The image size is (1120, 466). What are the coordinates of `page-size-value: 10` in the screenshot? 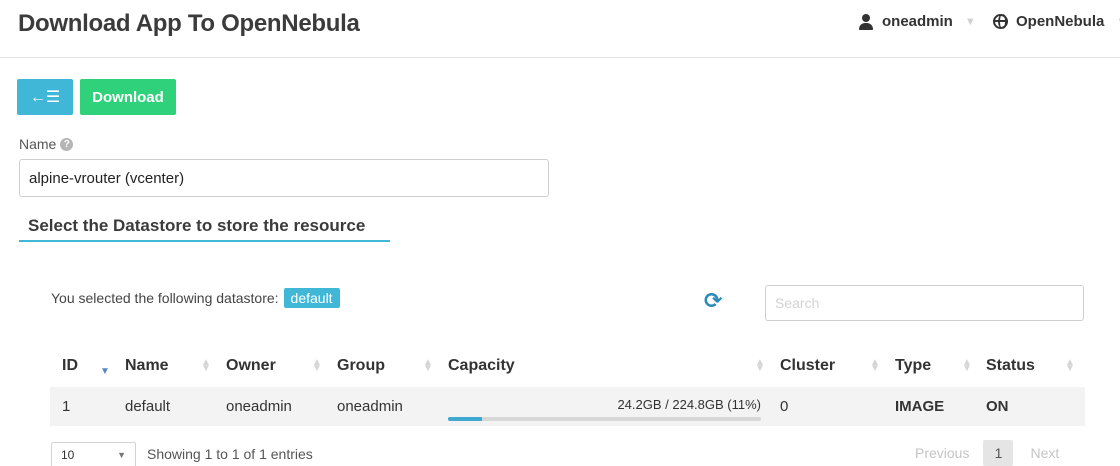 It's located at (68, 455).